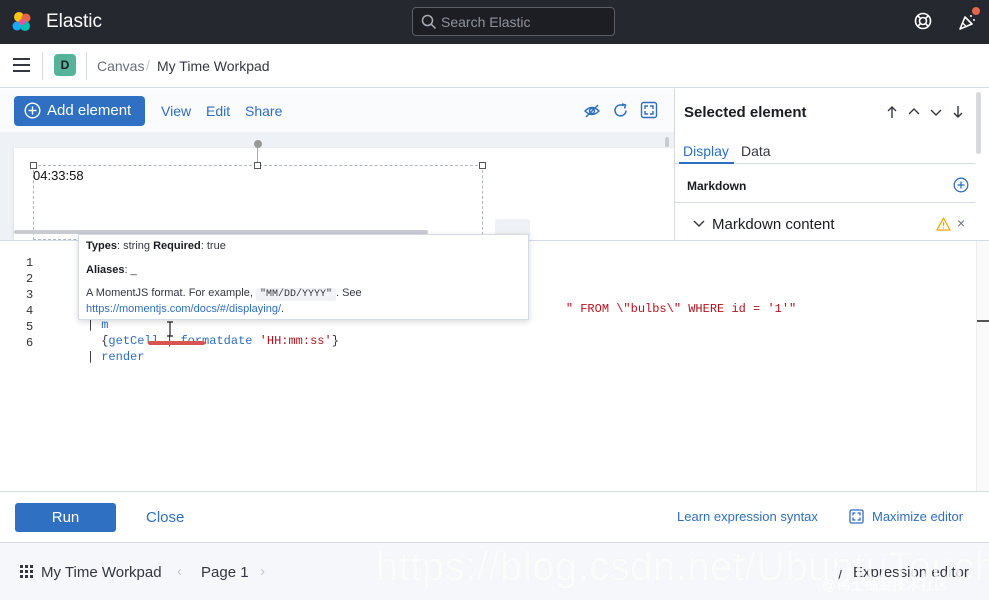 This screenshot has width=989, height=600. I want to click on tooltip-example-code: "MM/DD/YYYY", so click(295, 294).